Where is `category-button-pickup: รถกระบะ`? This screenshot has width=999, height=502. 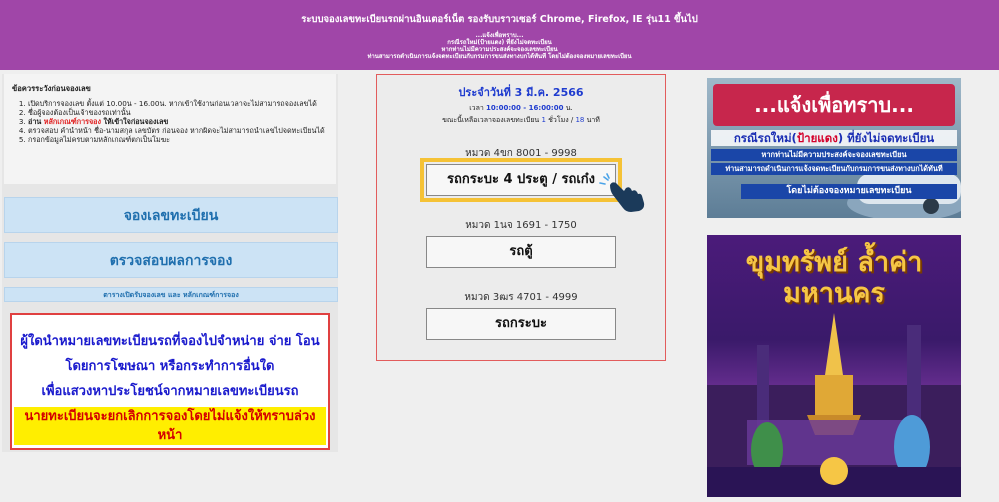 category-button-pickup: รถกระบะ is located at coordinates (521, 324).